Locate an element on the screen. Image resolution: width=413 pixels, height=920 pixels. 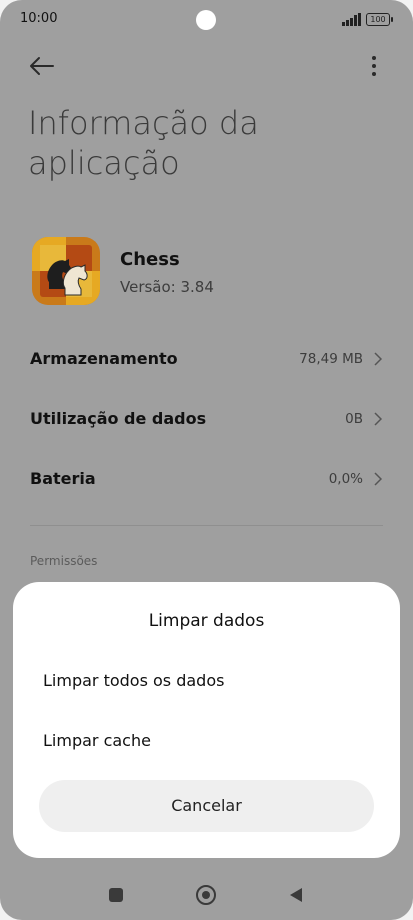
back-icon is located at coordinates (296, 895).